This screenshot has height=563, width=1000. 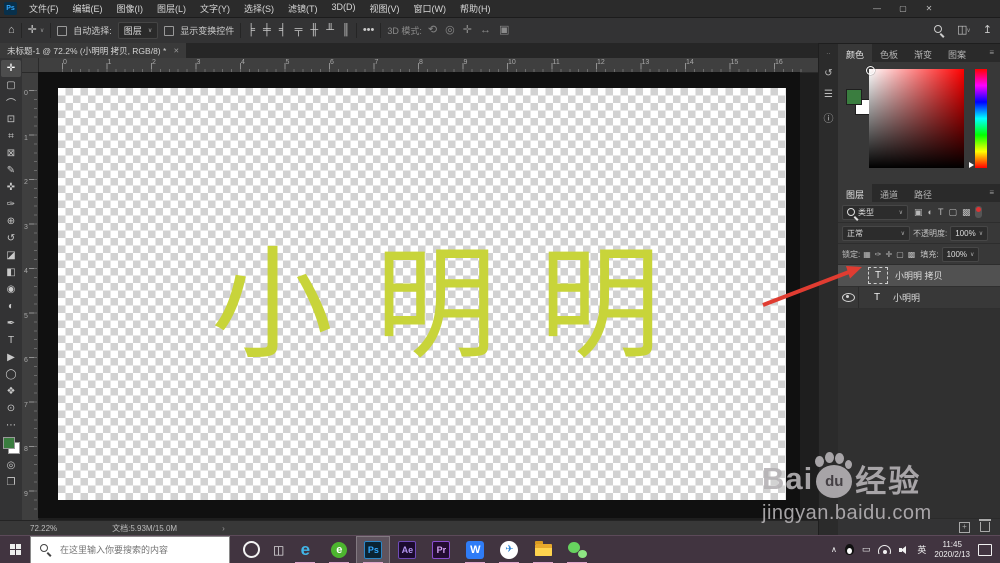 What do you see at coordinates (11, 238) in the screenshot?
I see `history-brush-tool: ↺` at bounding box center [11, 238].